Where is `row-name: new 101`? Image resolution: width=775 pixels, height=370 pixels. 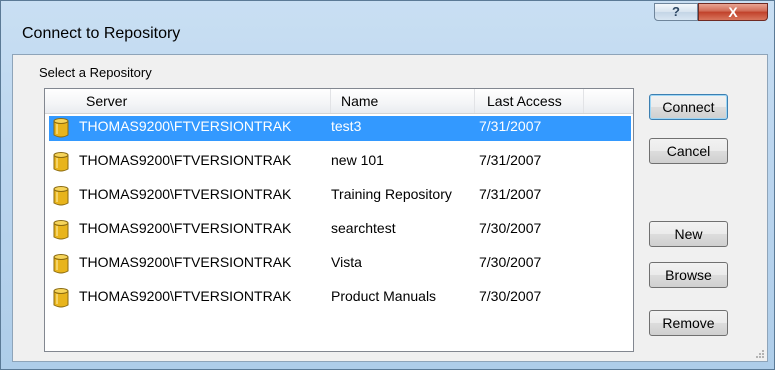
row-name: new 101 is located at coordinates (357, 160).